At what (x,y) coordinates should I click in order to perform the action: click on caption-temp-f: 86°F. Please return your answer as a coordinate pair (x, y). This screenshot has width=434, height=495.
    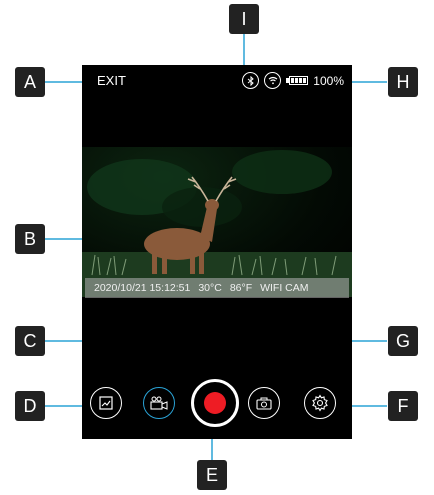
    Looking at the image, I should click on (241, 288).